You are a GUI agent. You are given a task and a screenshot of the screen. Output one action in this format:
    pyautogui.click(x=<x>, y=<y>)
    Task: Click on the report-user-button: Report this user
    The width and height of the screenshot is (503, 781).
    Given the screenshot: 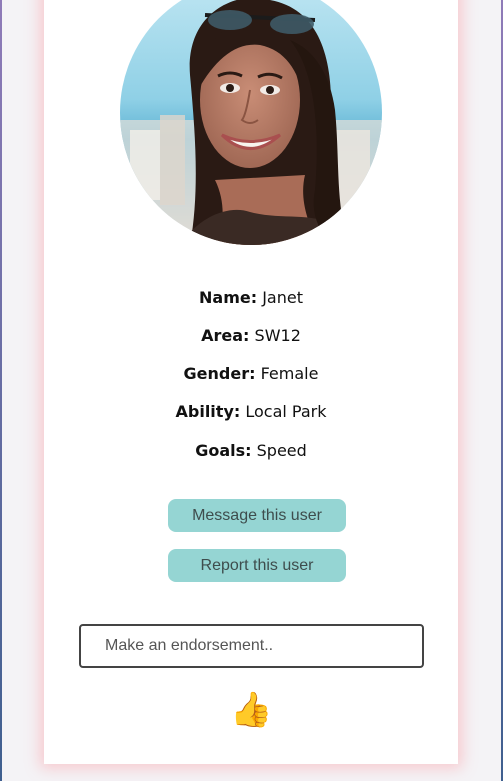 What is the action you would take?
    pyautogui.click(x=257, y=565)
    